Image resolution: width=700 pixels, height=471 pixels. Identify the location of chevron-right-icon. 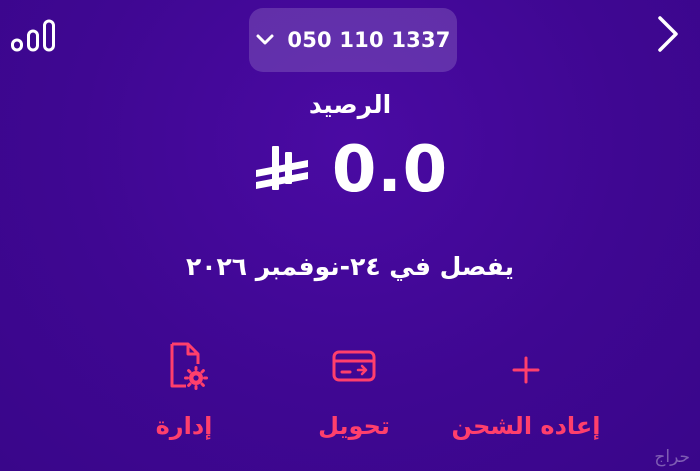
(668, 34).